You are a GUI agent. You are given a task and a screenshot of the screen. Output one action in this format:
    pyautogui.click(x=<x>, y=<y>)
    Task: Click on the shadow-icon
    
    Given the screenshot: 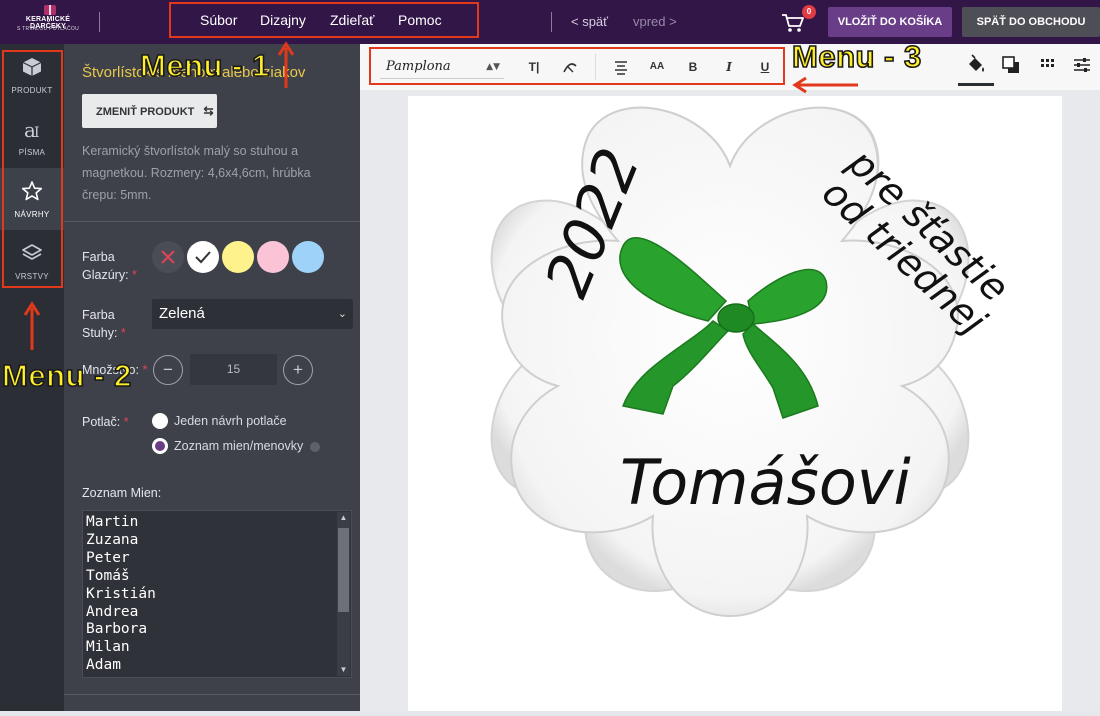 What is the action you would take?
    pyautogui.click(x=1011, y=65)
    